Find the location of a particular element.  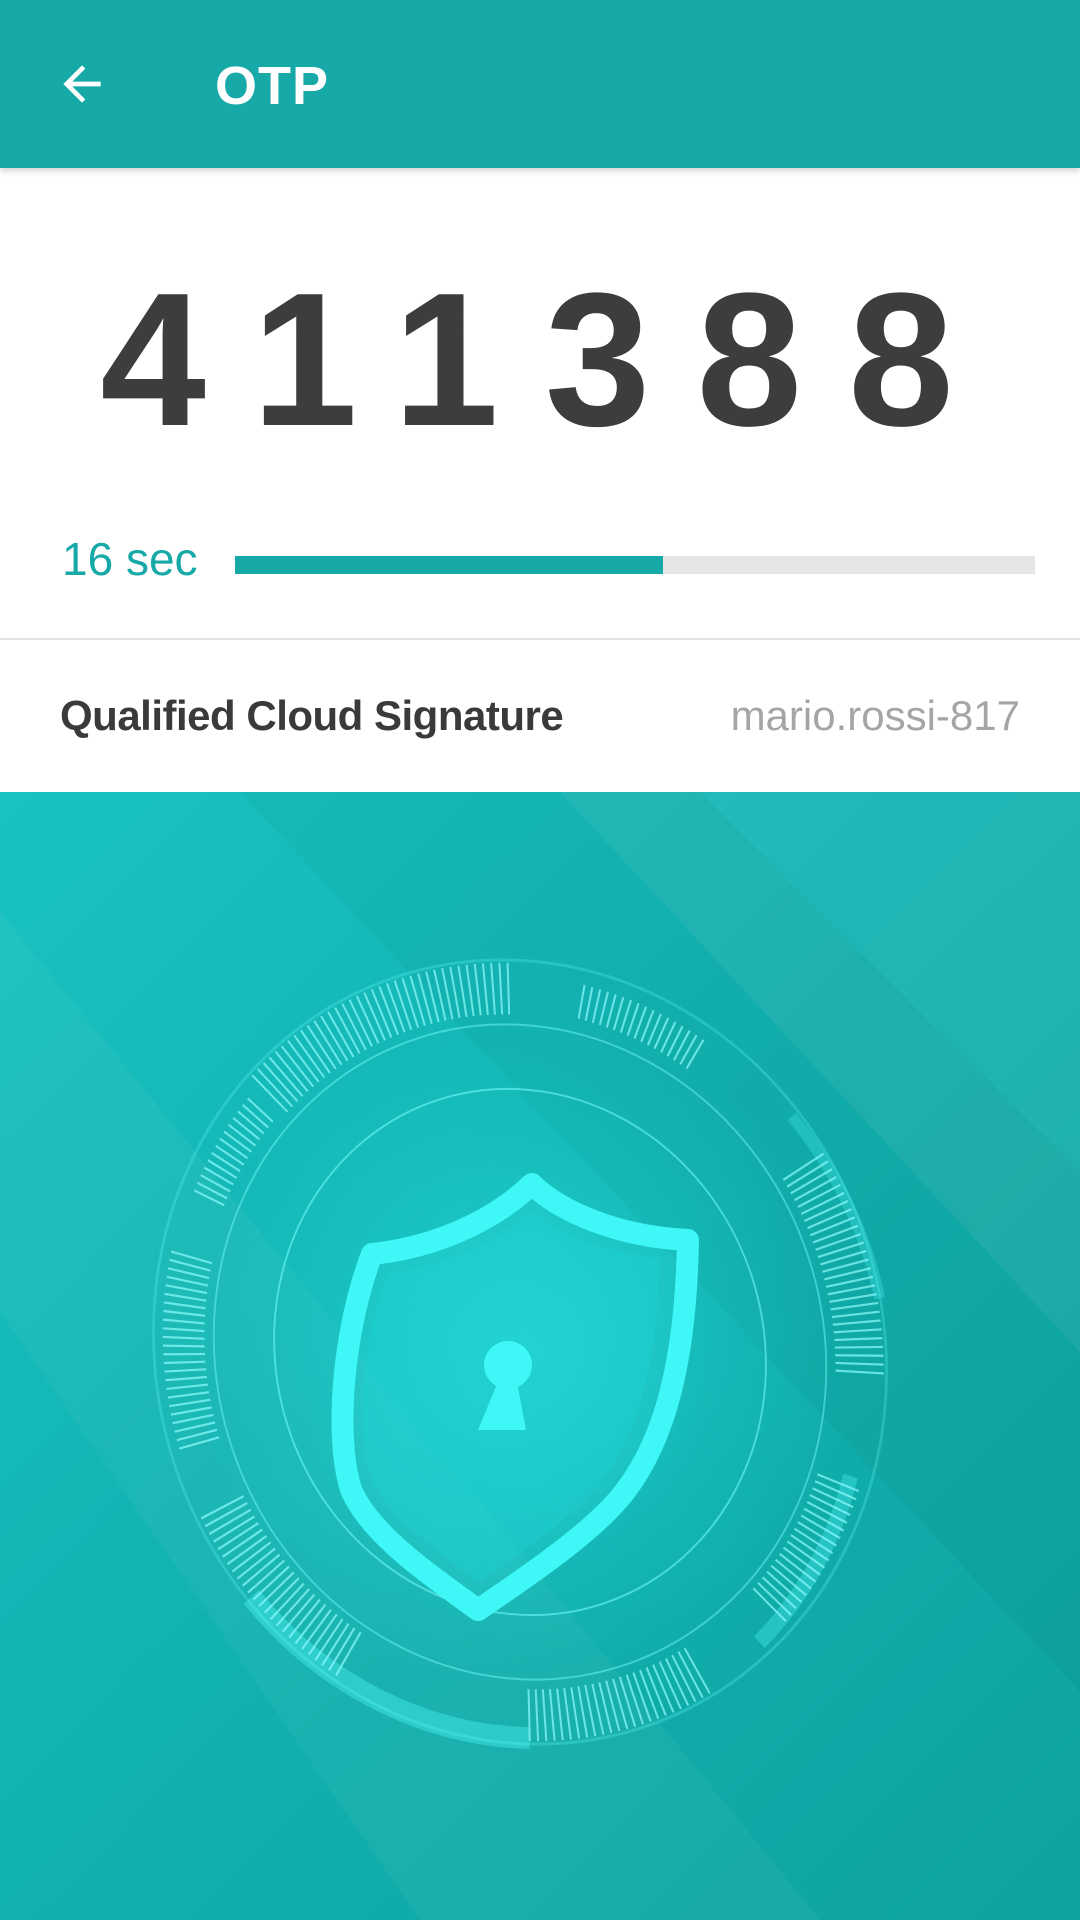

app-bar: OTP is located at coordinates (540, 84).